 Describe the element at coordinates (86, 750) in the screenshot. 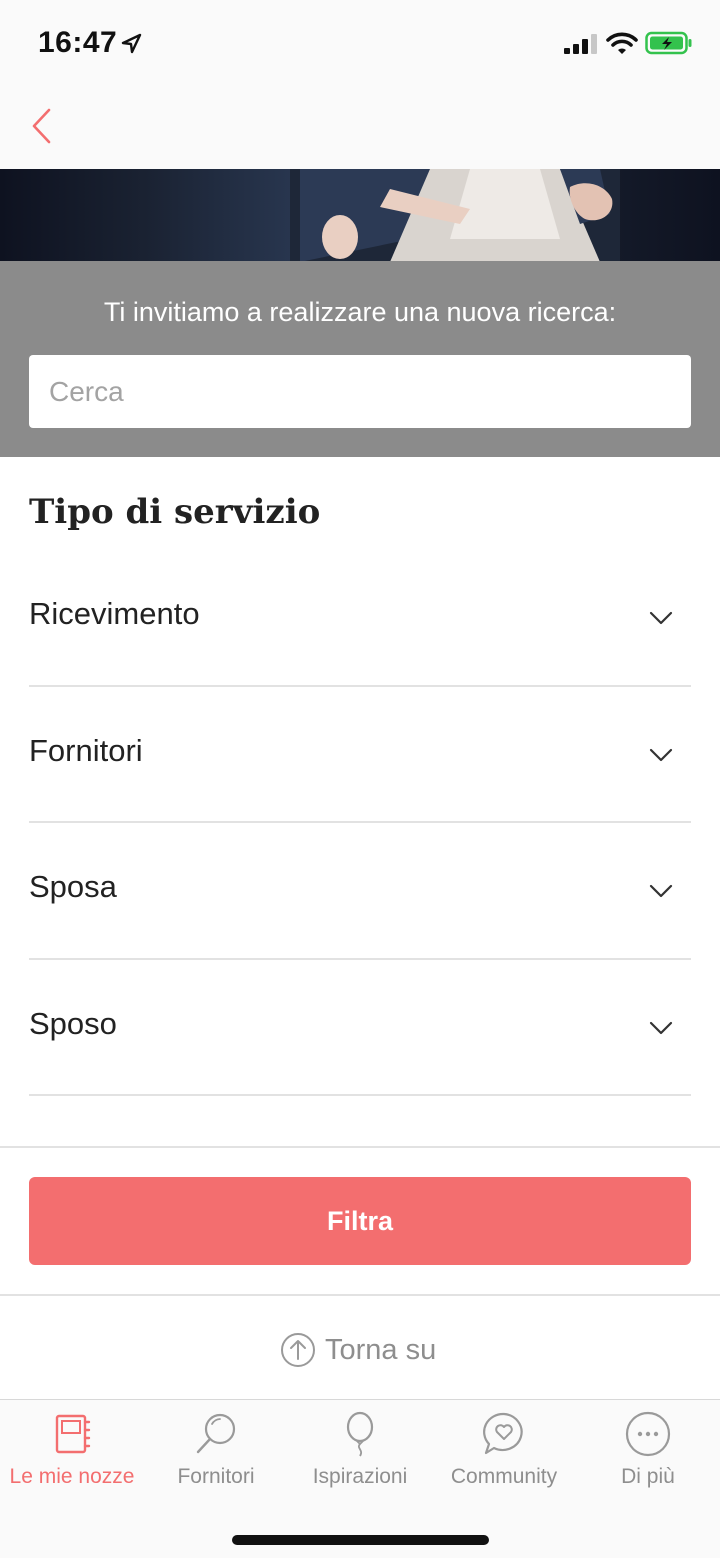

I see `filter-label: Fornitori` at that location.